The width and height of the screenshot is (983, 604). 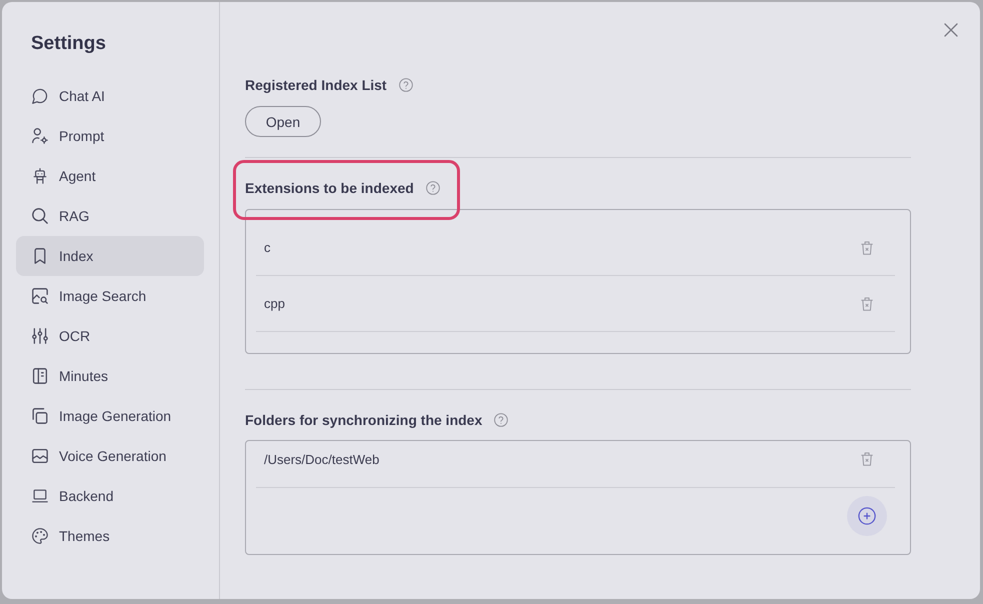 I want to click on section-heading: Registered Index List, so click(x=316, y=85).